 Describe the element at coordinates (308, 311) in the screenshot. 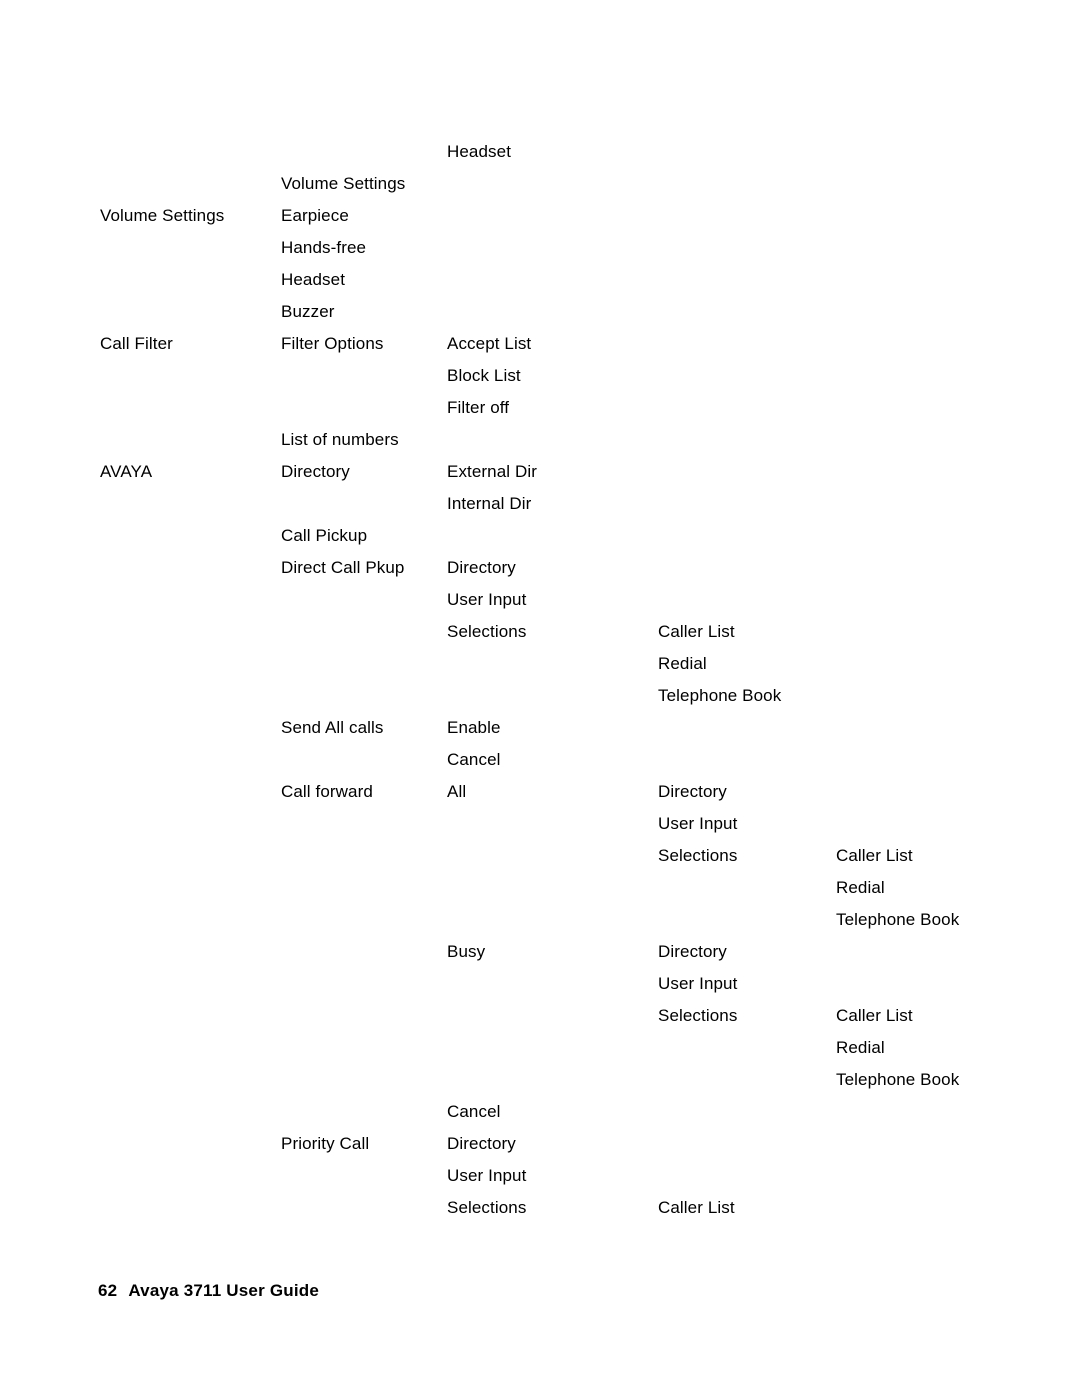

I see `menu-item-level-2: Buzzer` at that location.